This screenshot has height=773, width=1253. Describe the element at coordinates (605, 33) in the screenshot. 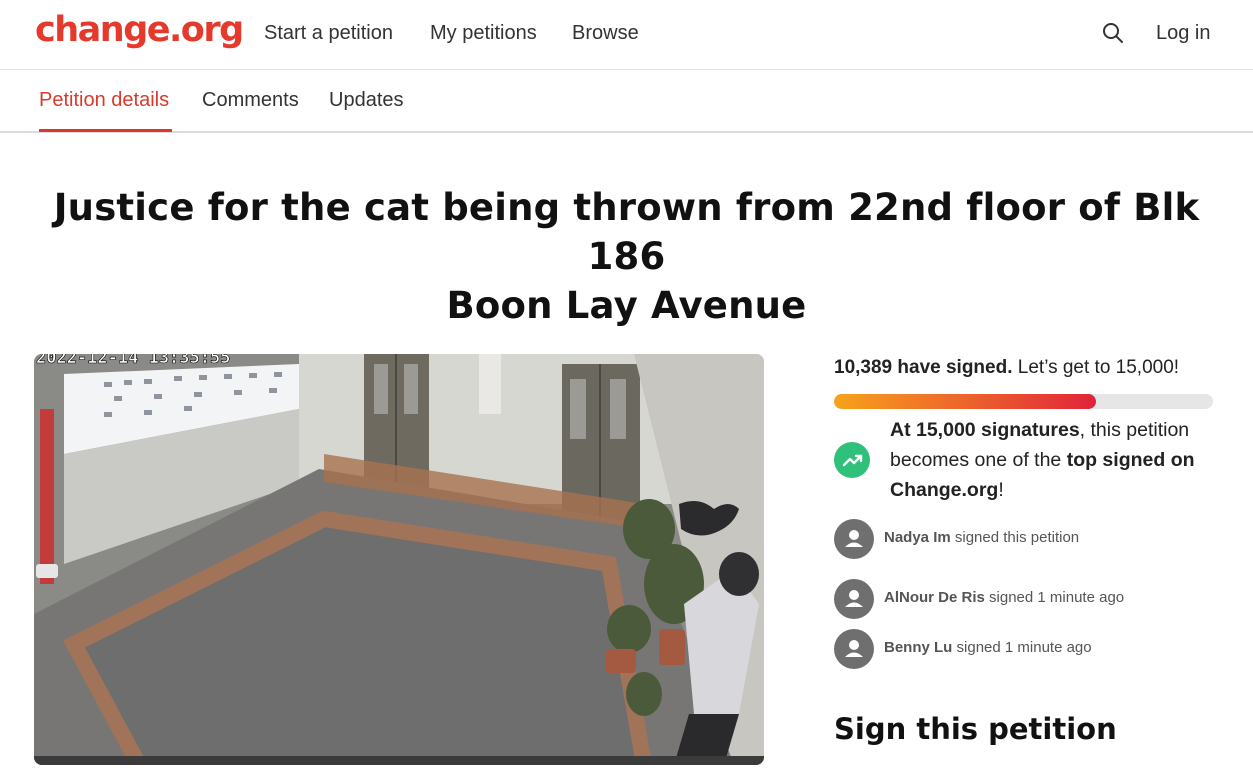

I see `nav-browse: Browse` at that location.